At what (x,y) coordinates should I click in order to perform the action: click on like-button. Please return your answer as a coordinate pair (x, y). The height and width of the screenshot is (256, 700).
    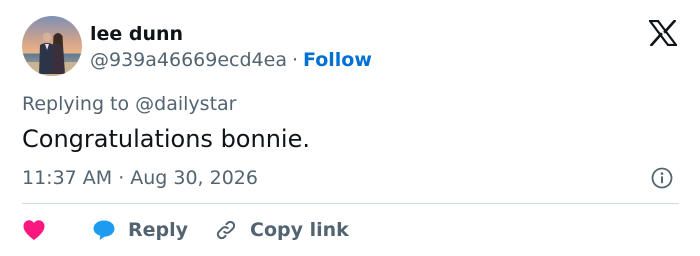
    Looking at the image, I should click on (57, 230).